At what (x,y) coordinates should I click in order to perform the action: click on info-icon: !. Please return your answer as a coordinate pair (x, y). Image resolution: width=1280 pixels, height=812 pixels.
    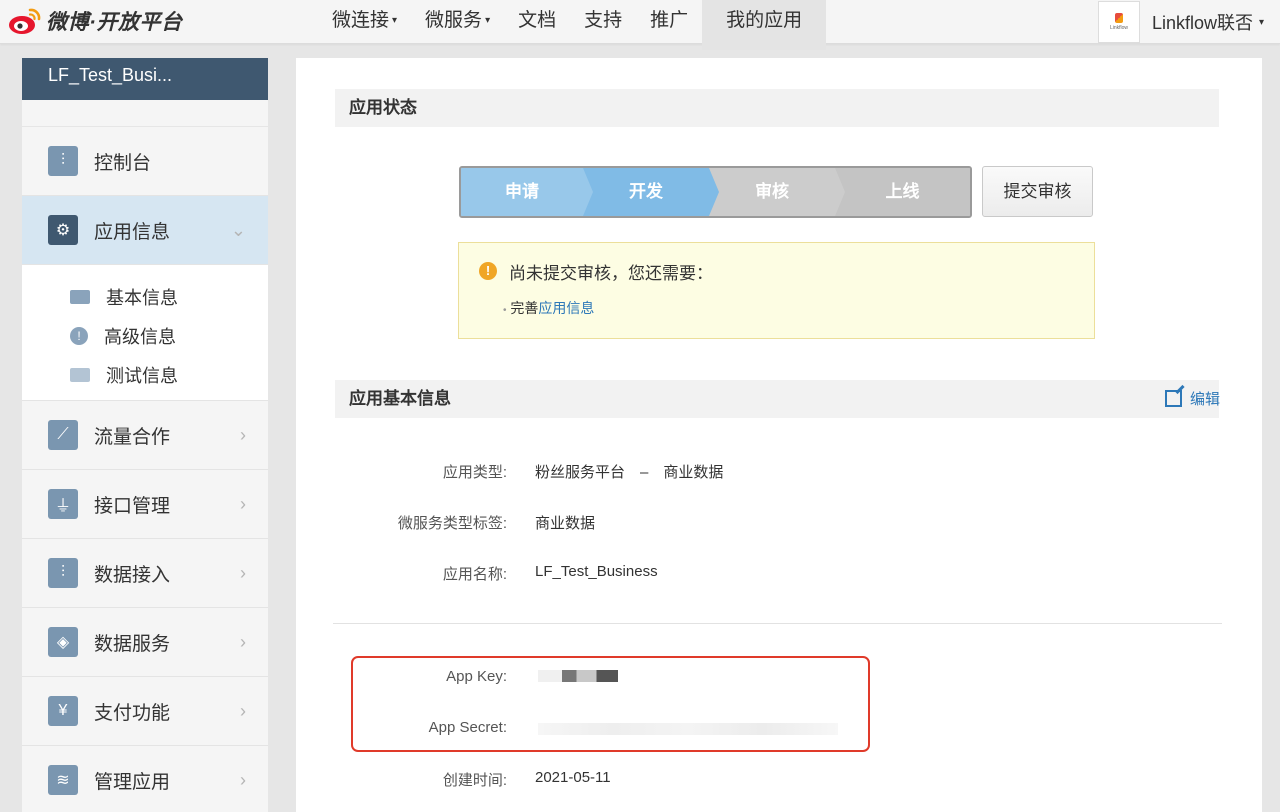
    Looking at the image, I should click on (79, 335).